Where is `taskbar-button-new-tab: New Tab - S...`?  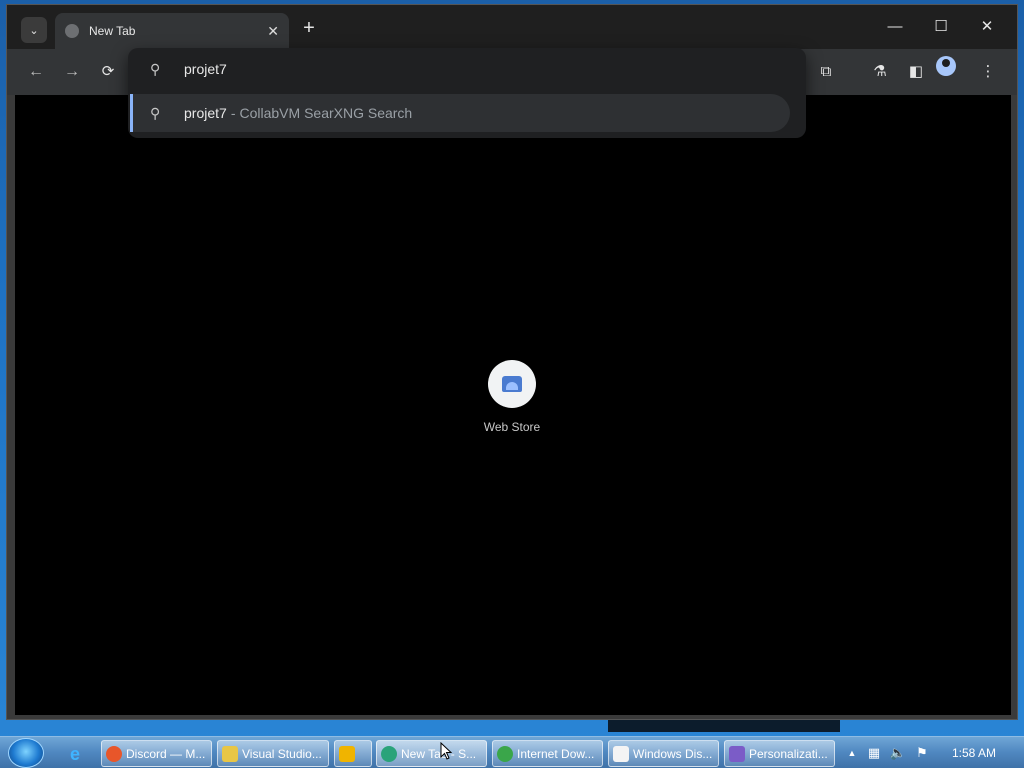
taskbar-button-new-tab: New Tab - S... is located at coordinates (431, 753).